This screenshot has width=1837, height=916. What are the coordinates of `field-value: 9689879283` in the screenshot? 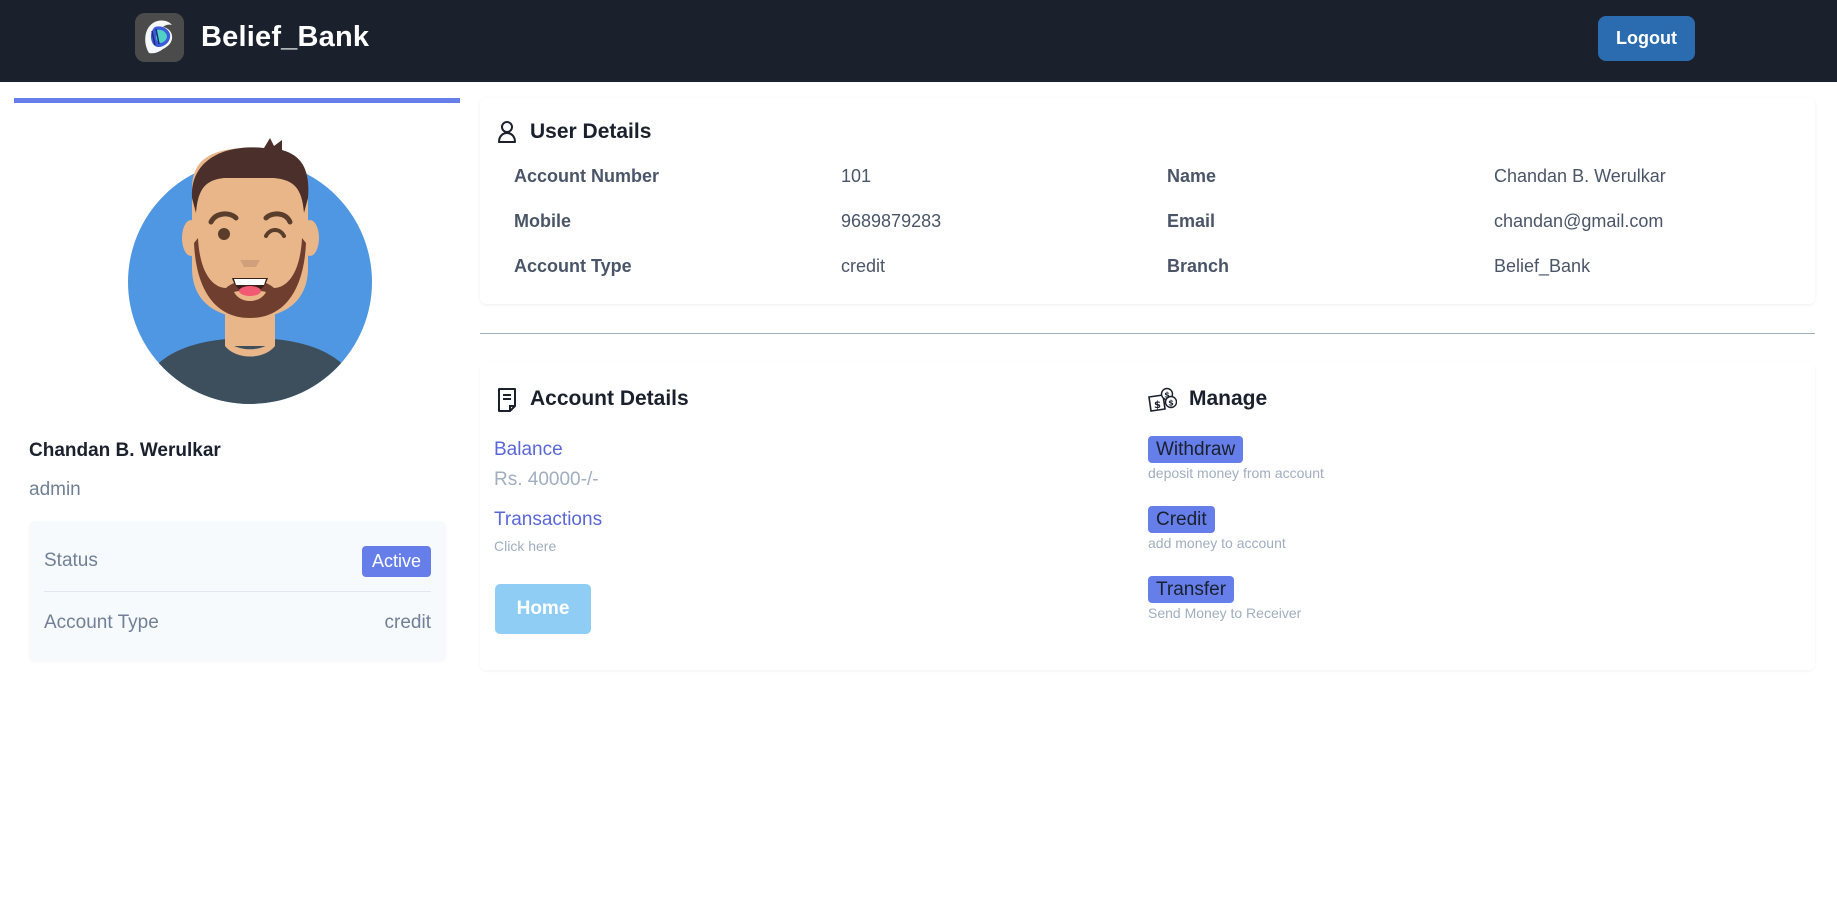 It's located at (891, 221).